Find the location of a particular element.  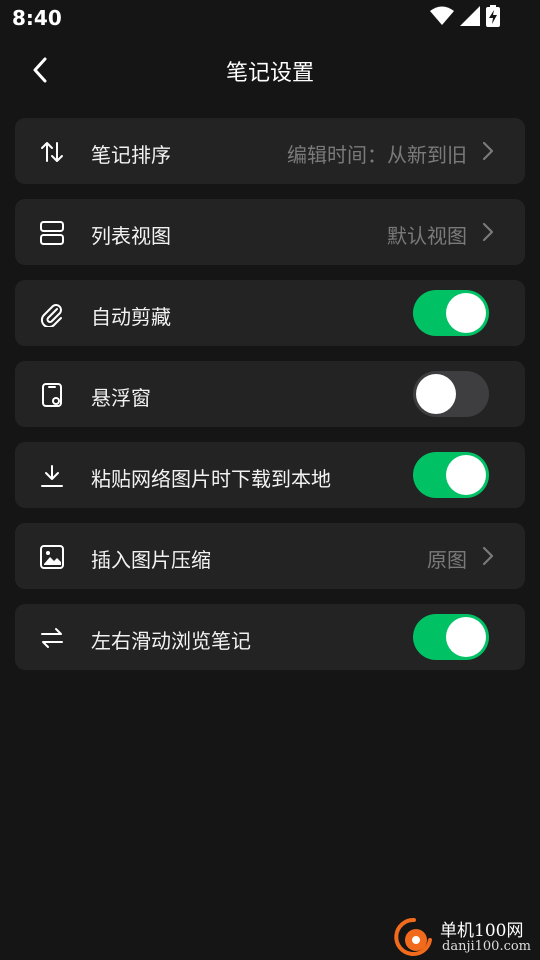

status-bar: 8:40 is located at coordinates (270, 18).